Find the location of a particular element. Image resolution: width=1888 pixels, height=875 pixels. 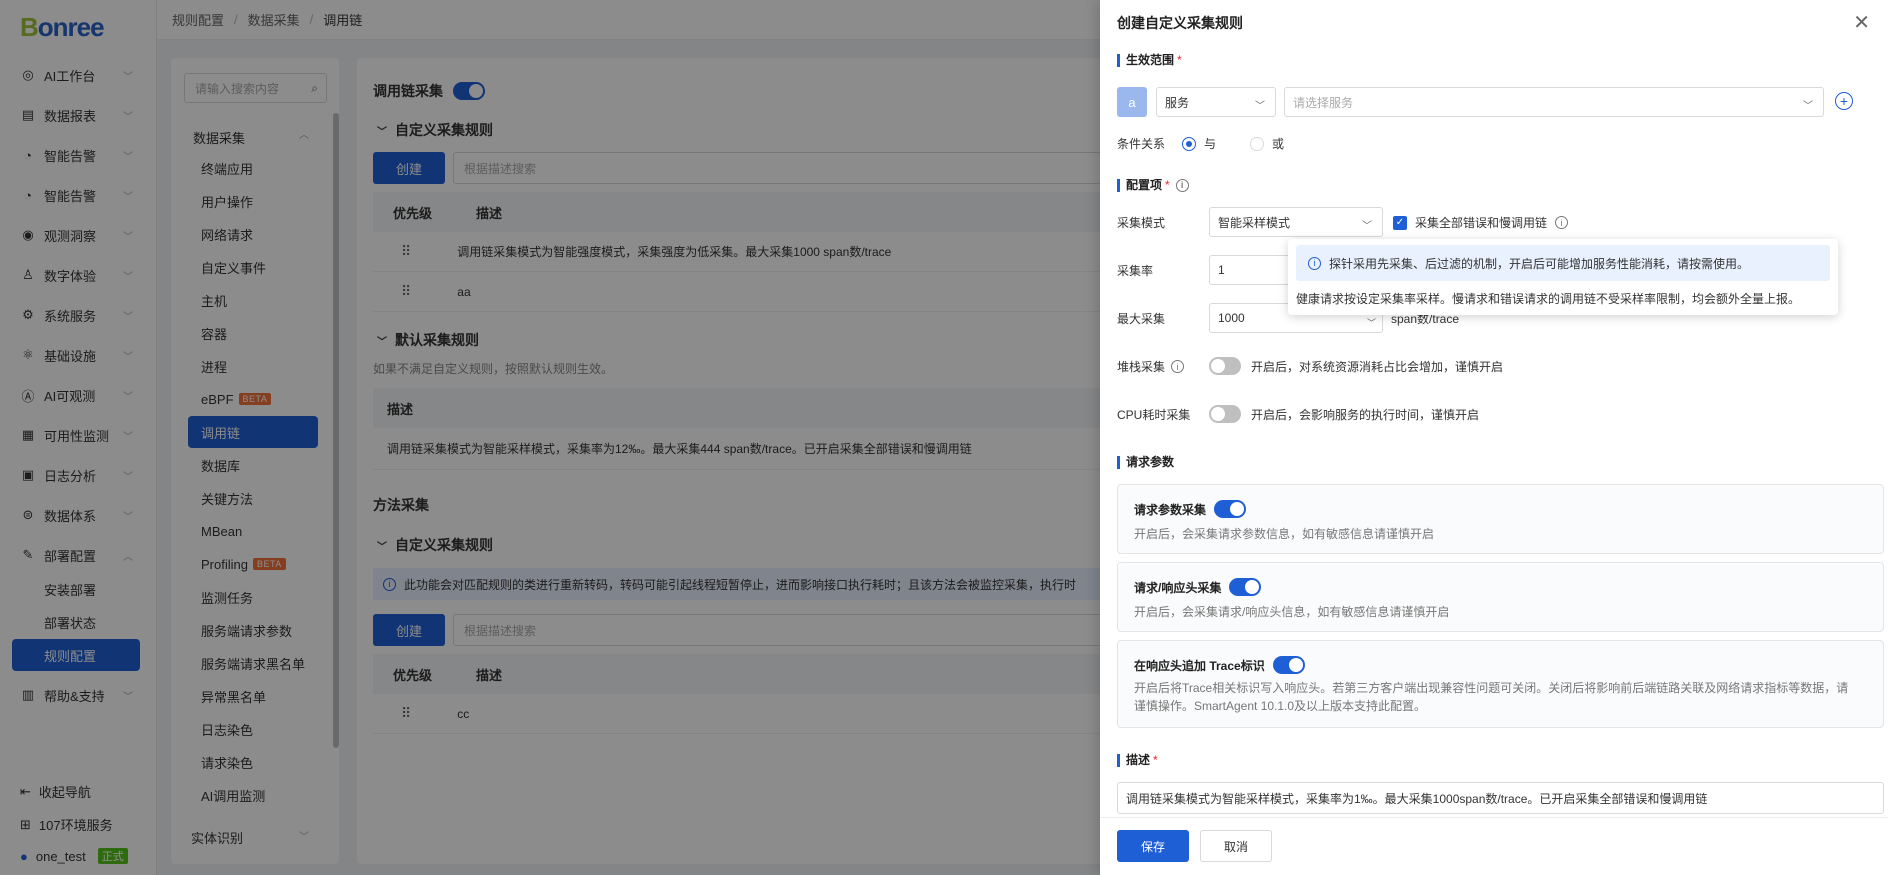

condition-relation-label: 条件关系 is located at coordinates (1141, 144).